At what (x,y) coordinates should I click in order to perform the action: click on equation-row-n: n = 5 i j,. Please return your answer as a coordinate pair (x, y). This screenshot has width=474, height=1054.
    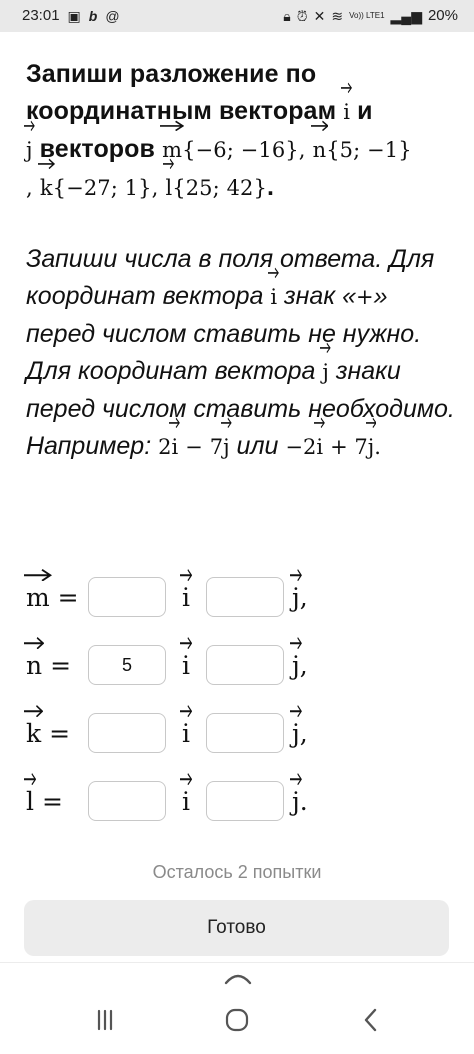
    Looking at the image, I should click on (179, 661).